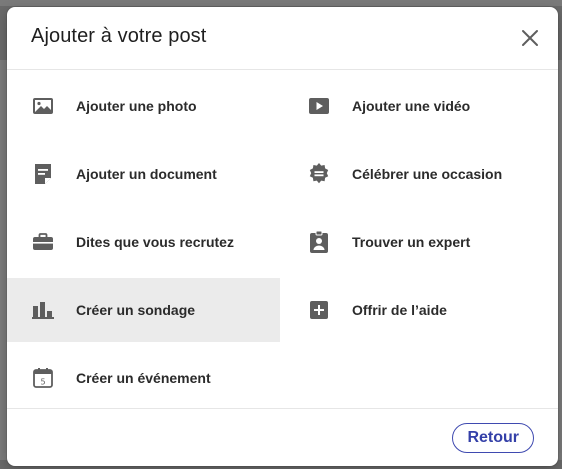 Image resolution: width=562 pixels, height=469 pixels. I want to click on option-label: Créer un événement, so click(143, 378).